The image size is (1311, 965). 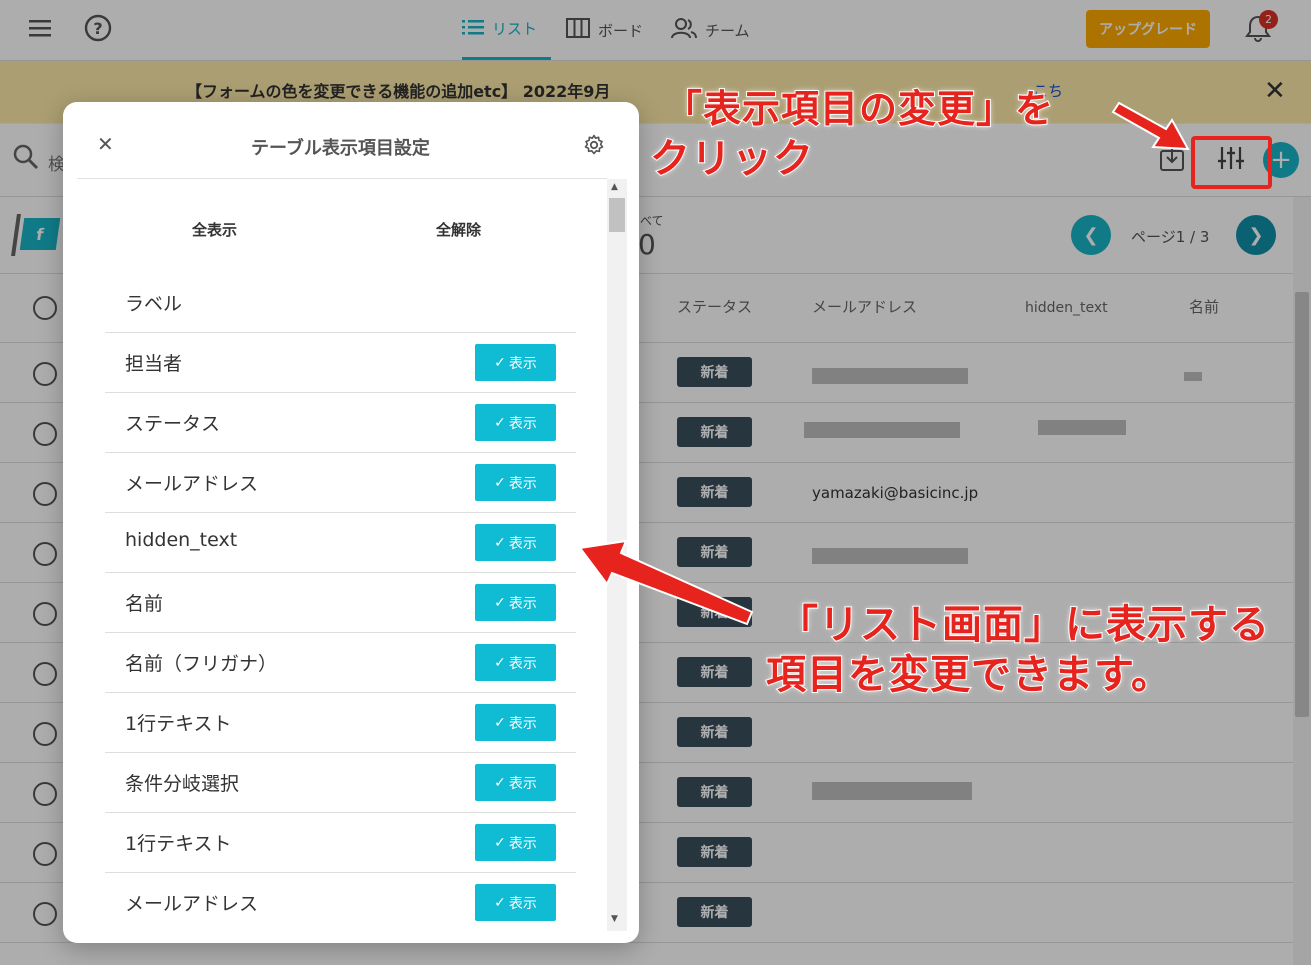 I want to click on annotation-top-line1: 「表示項目の変更」を, so click(x=859, y=109).